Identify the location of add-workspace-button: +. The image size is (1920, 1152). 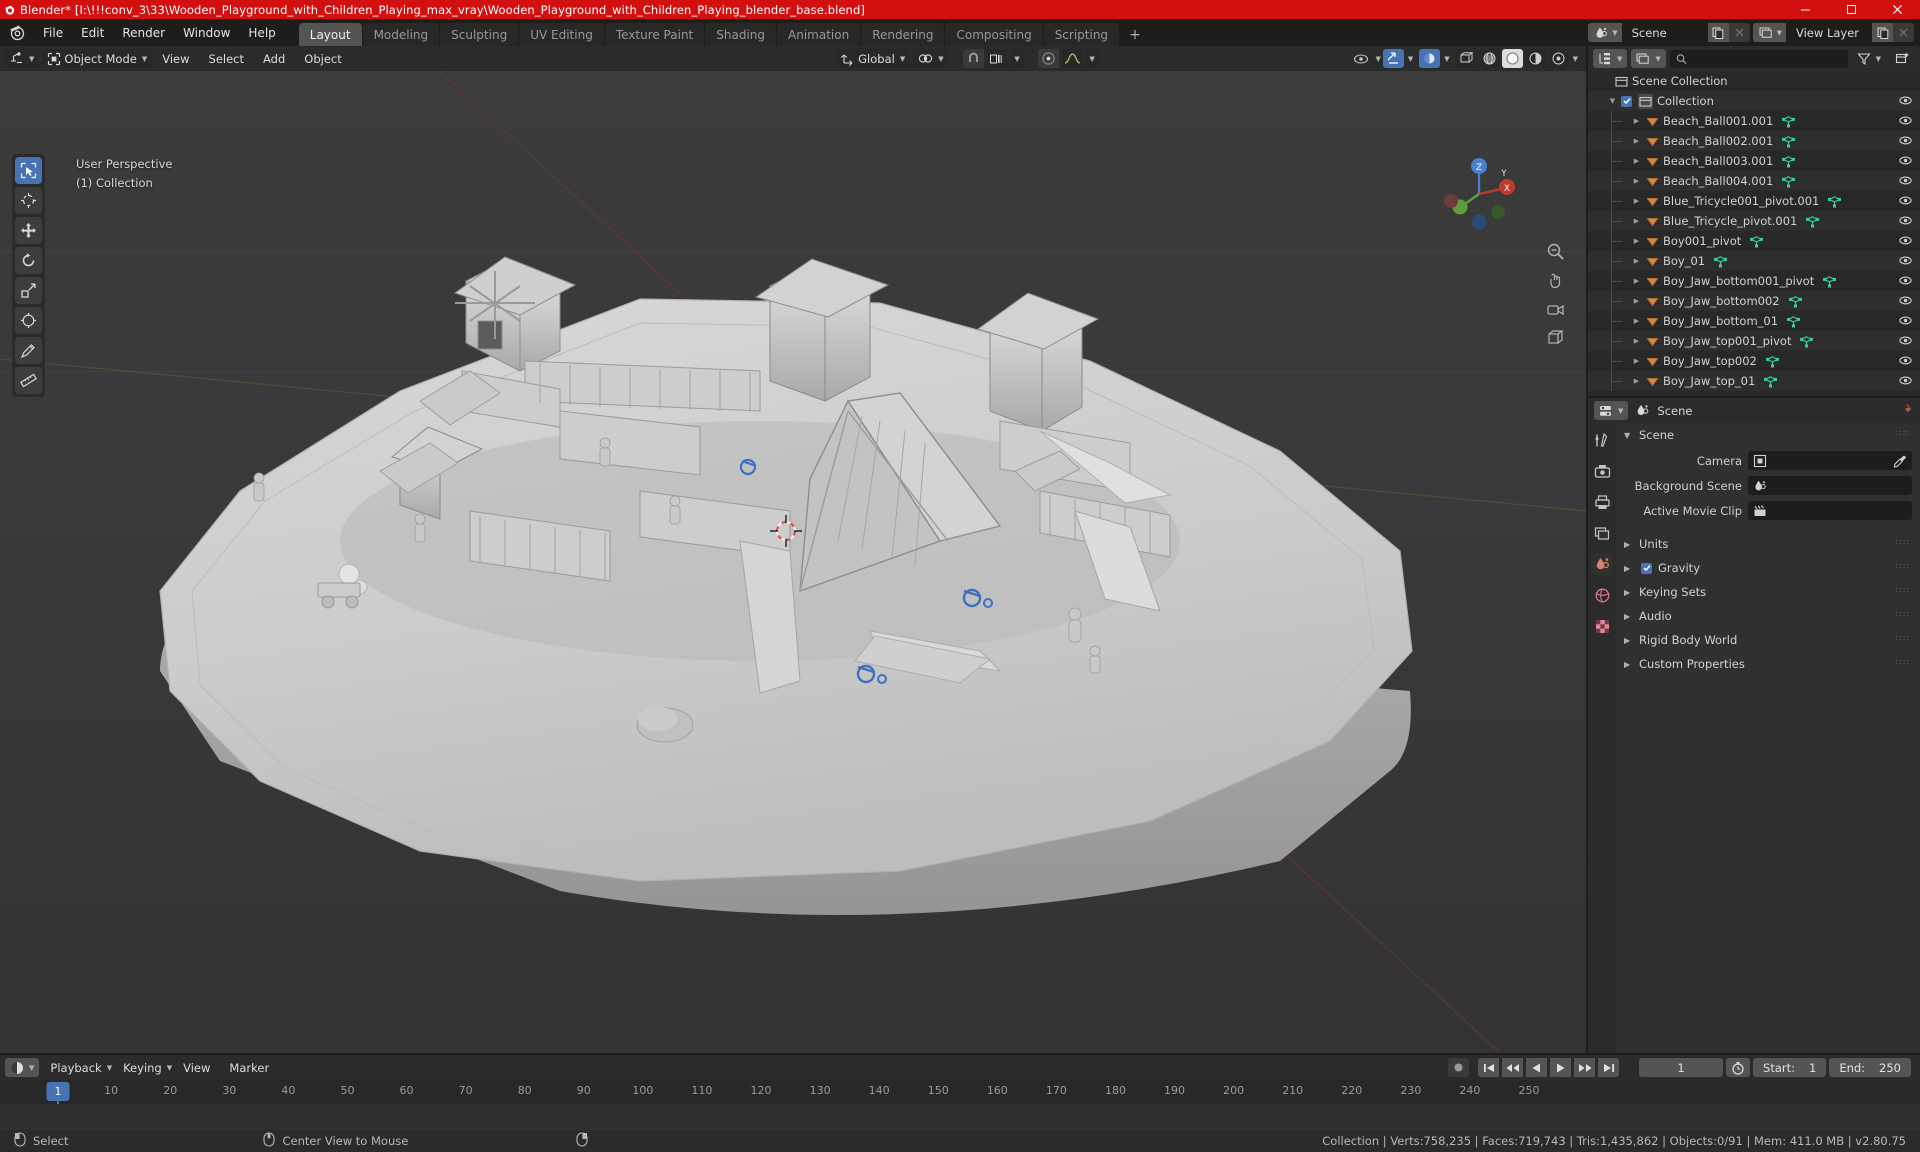
(1135, 34).